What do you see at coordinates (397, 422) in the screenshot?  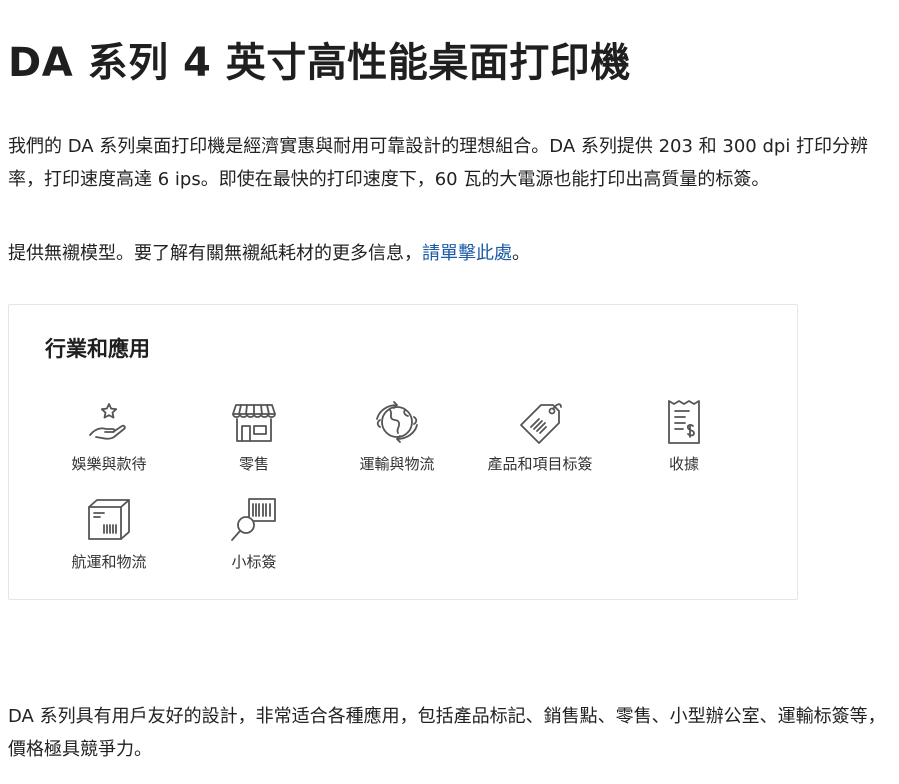 I see `globe-arrows-icon` at bounding box center [397, 422].